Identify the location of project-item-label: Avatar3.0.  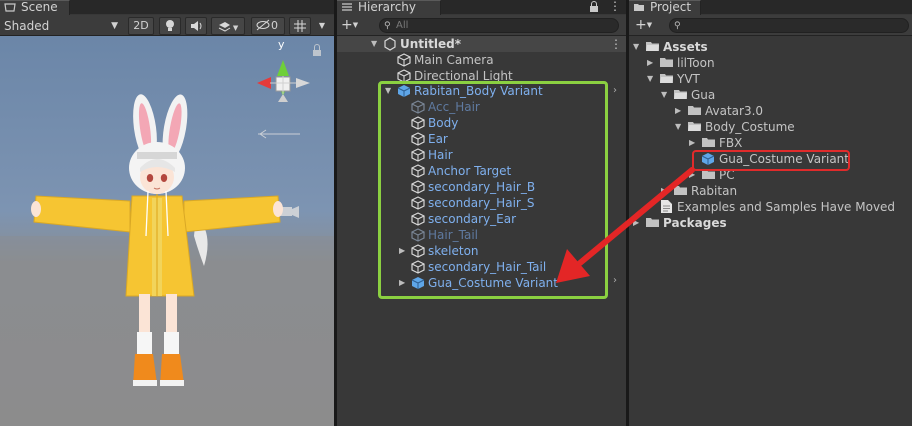
(734, 111).